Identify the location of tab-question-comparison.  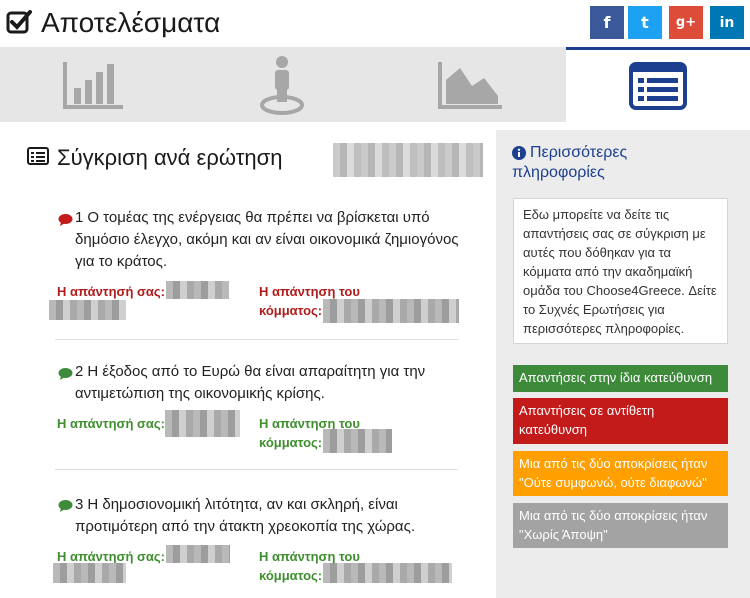
(658, 84).